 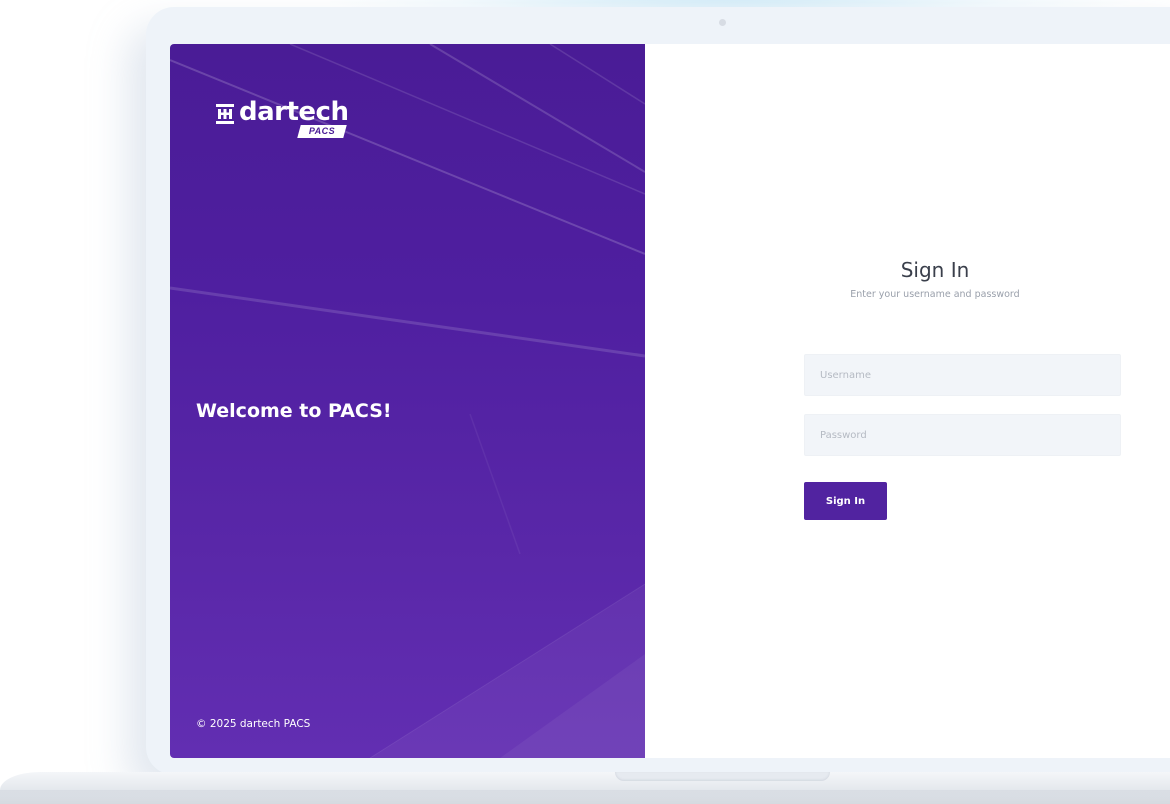 What do you see at coordinates (935, 270) in the screenshot?
I see `signin-title: Sign In` at bounding box center [935, 270].